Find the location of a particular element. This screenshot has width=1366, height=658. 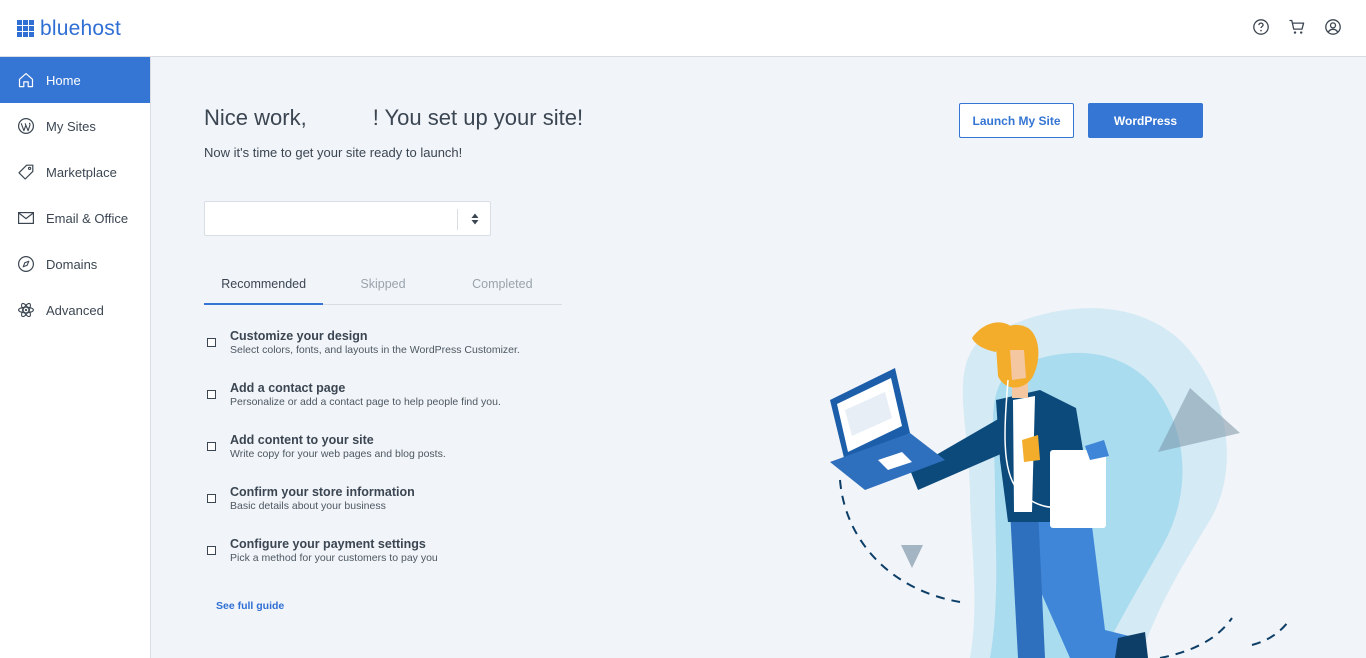

home-icon is located at coordinates (26, 80).